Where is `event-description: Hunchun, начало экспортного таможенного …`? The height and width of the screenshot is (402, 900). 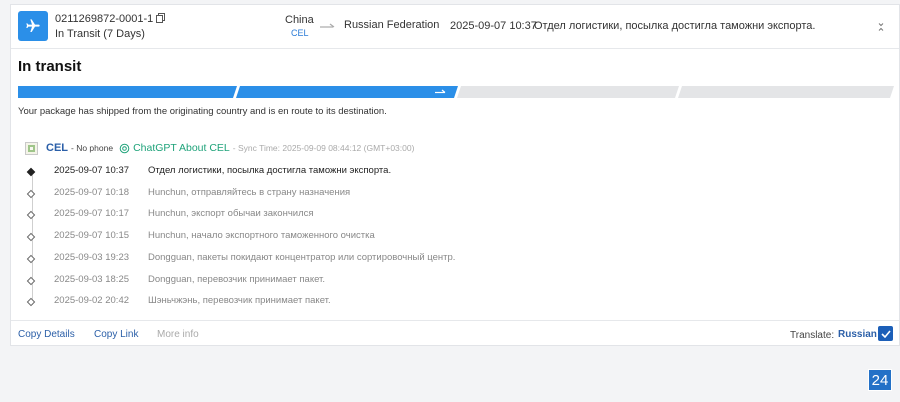
event-description: Hunchun, начало экспортного таможенного … is located at coordinates (261, 236).